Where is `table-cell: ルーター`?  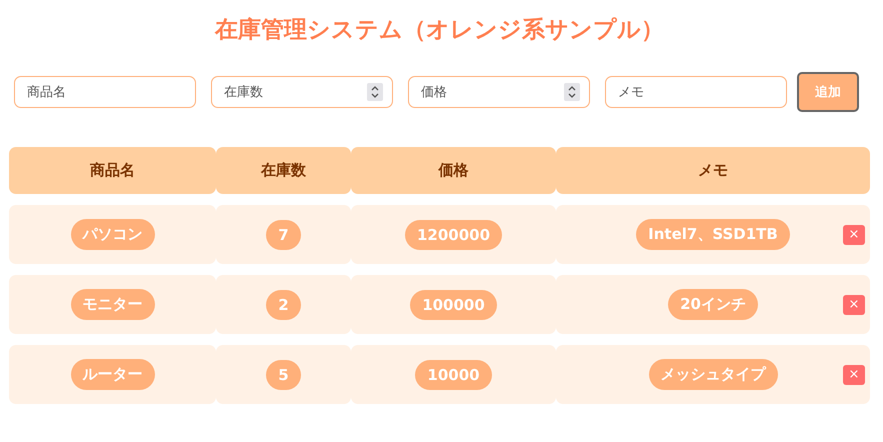
table-cell: ルーター is located at coordinates (112, 374).